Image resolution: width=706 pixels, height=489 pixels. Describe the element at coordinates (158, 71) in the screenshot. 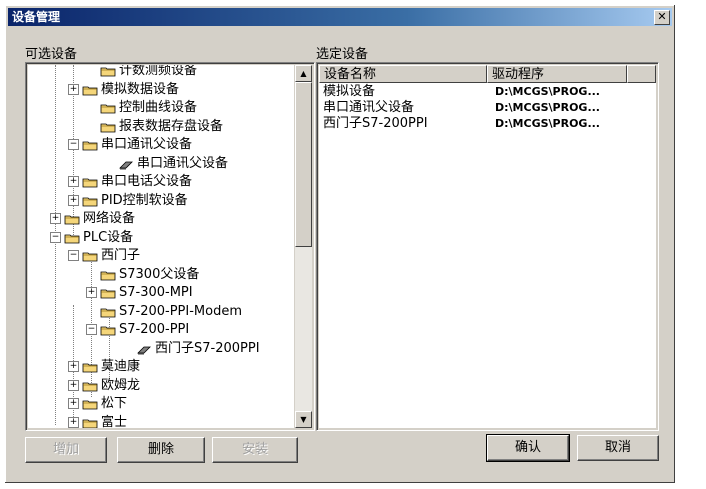

I see `tree-item-label: 计数测频设备` at that location.